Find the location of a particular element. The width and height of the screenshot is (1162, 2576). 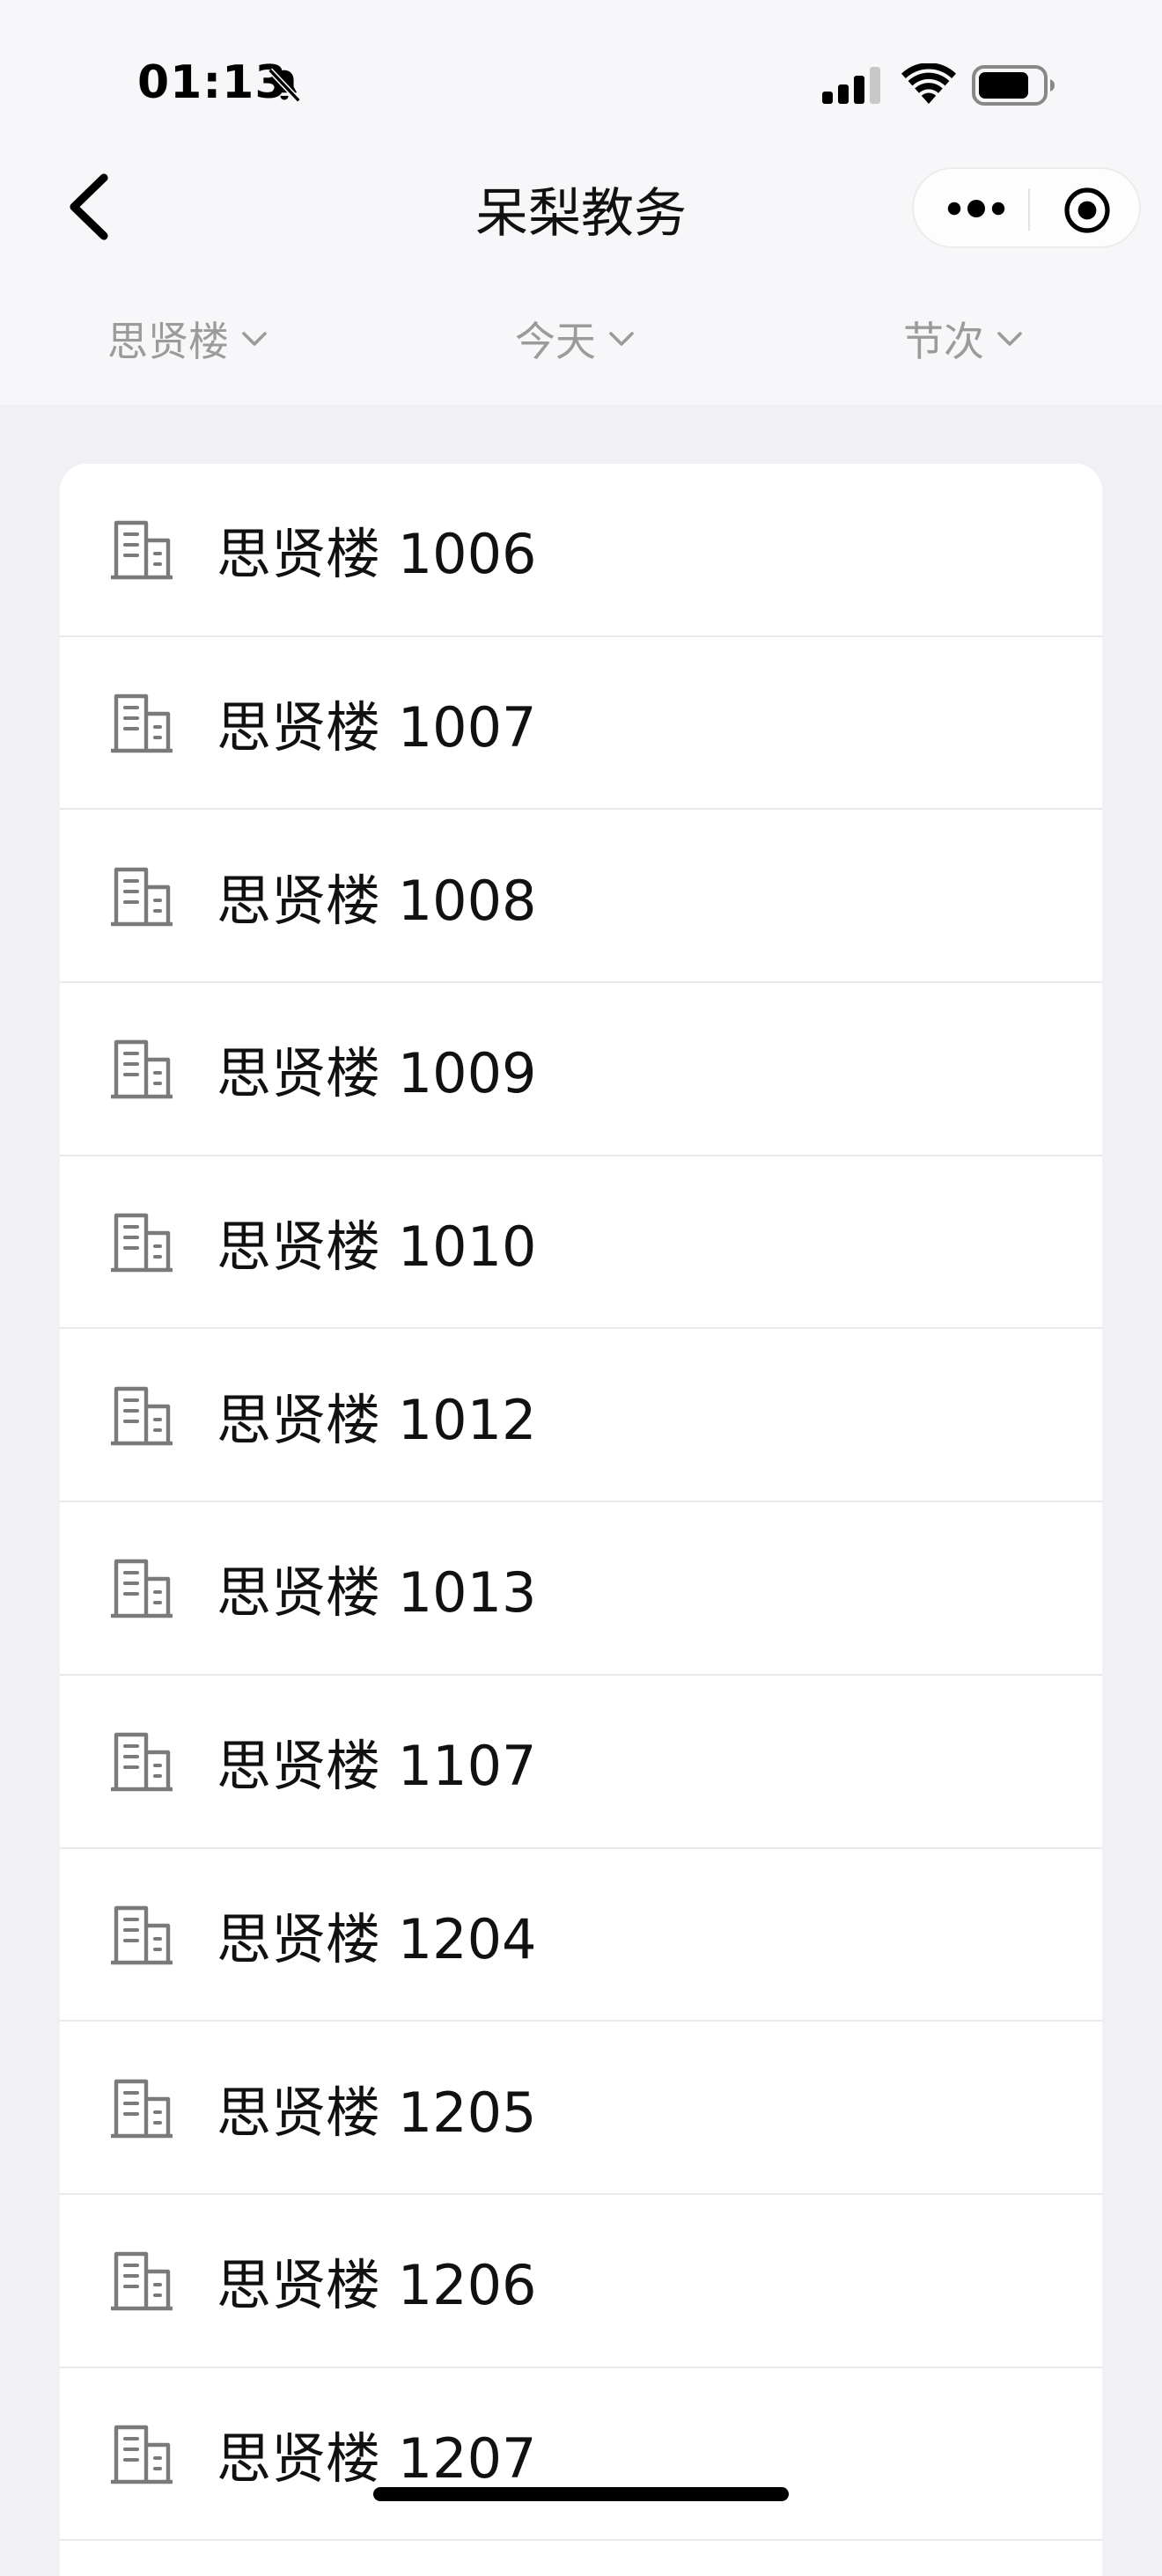

room-label: 思贤楼 1007 is located at coordinates (377, 727).